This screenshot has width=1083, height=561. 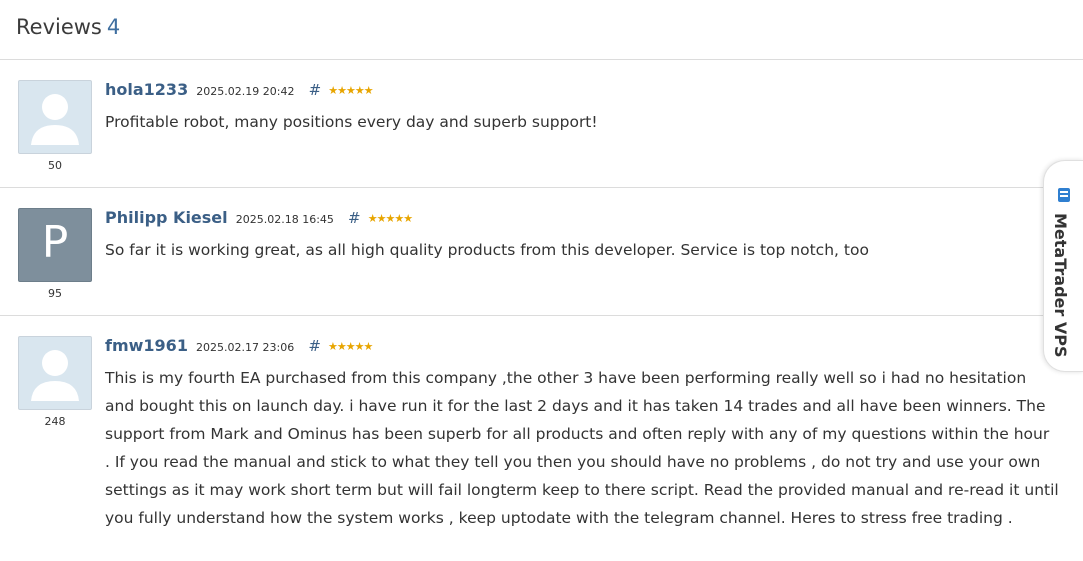 I want to click on avatar-initial: P, so click(x=55, y=242).